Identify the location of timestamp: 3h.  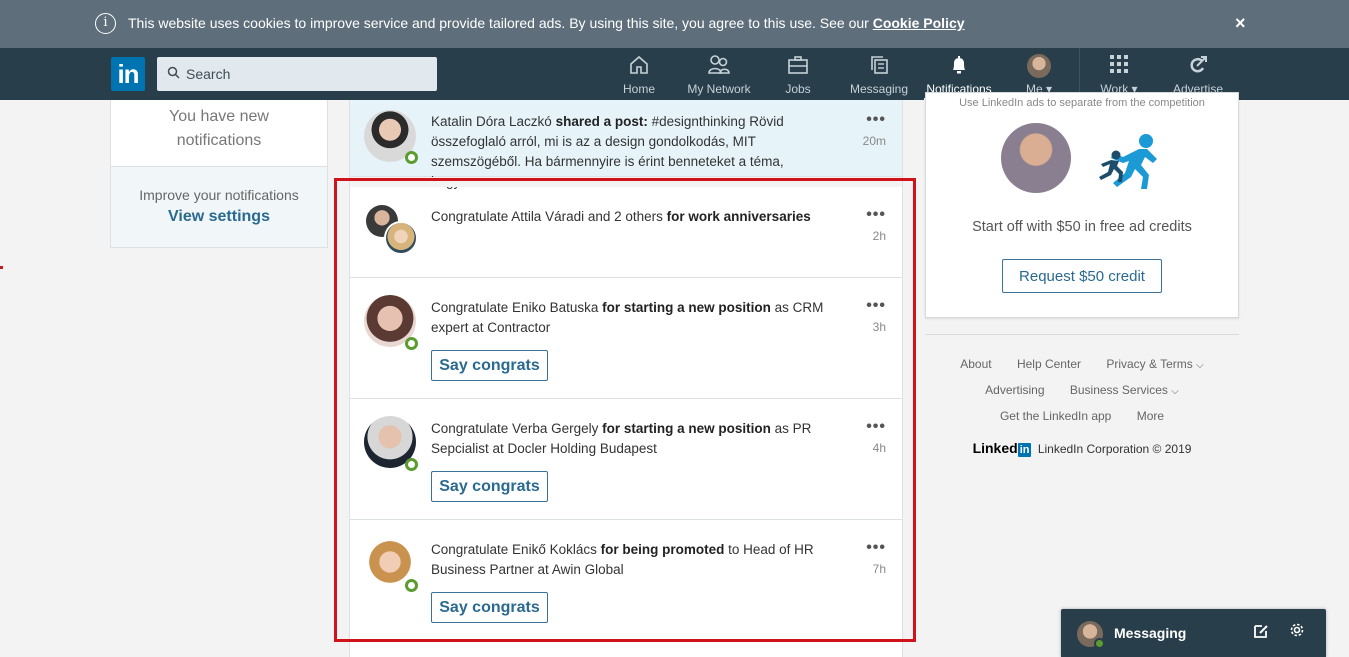
(879, 327).